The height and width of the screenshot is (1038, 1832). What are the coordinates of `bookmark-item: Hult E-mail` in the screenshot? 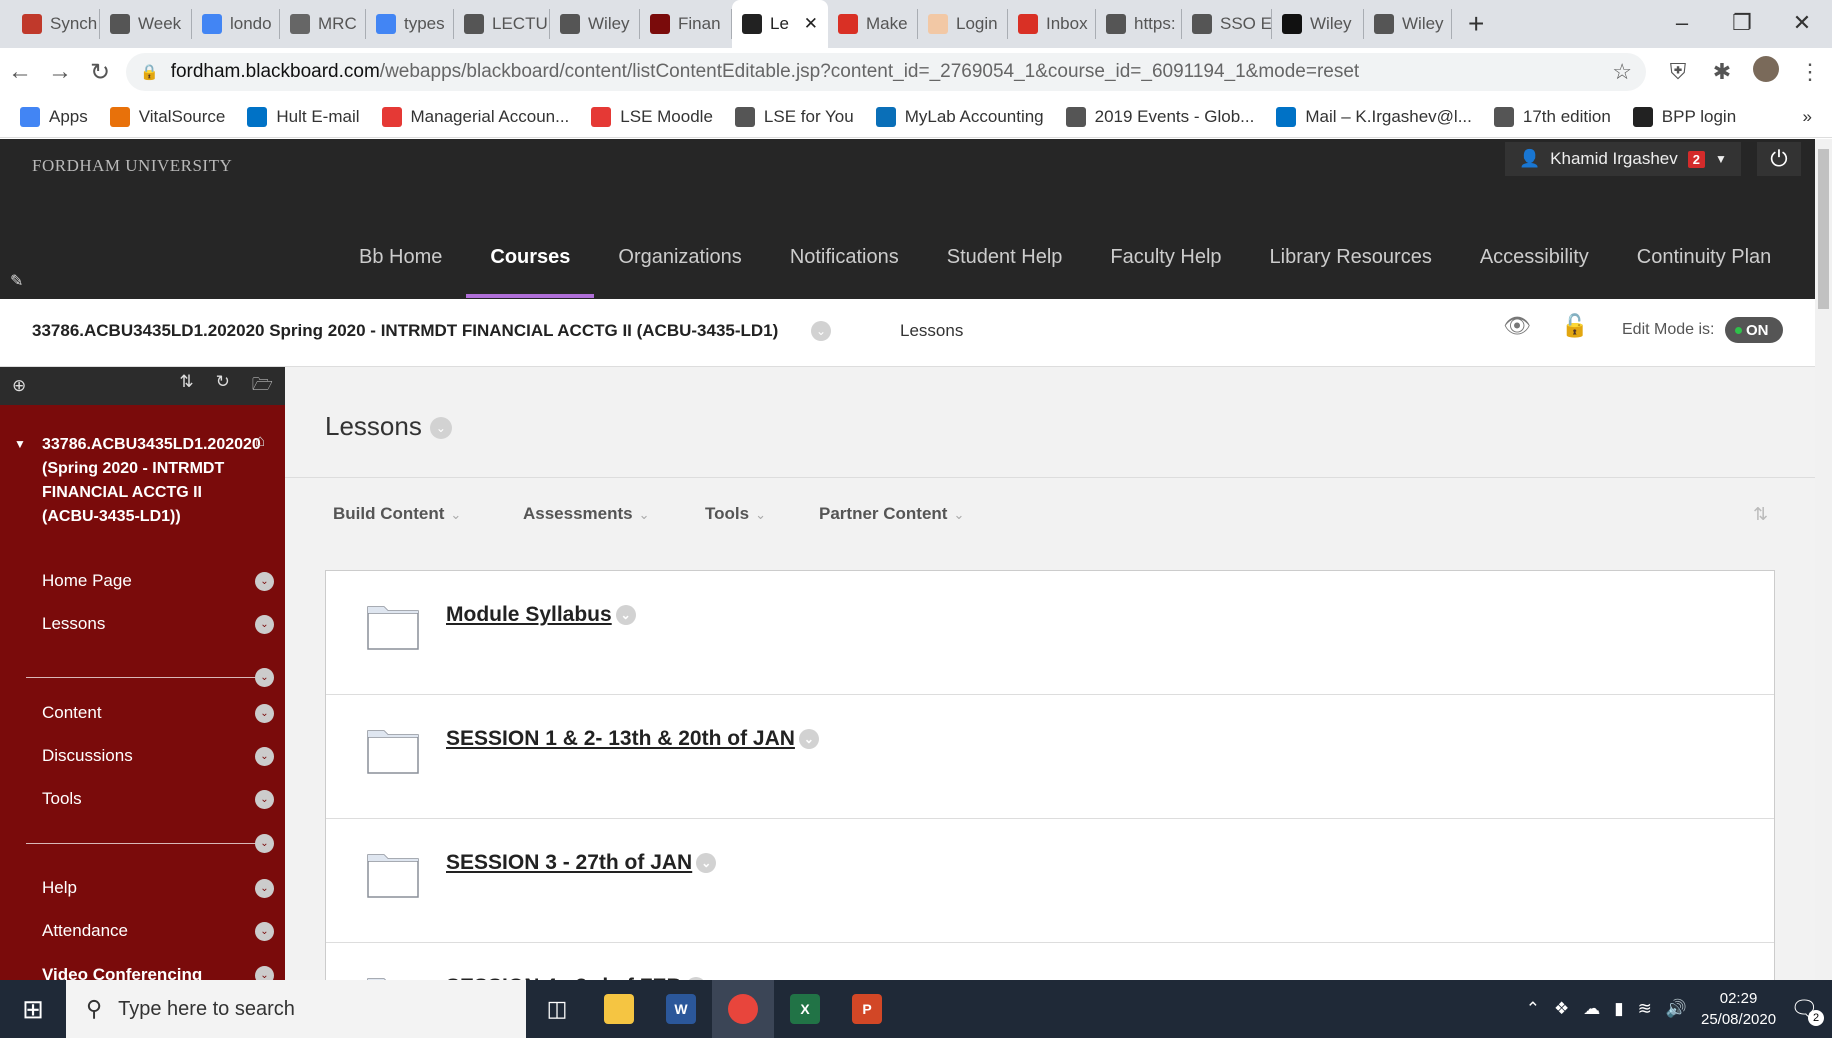 It's located at (303, 116).